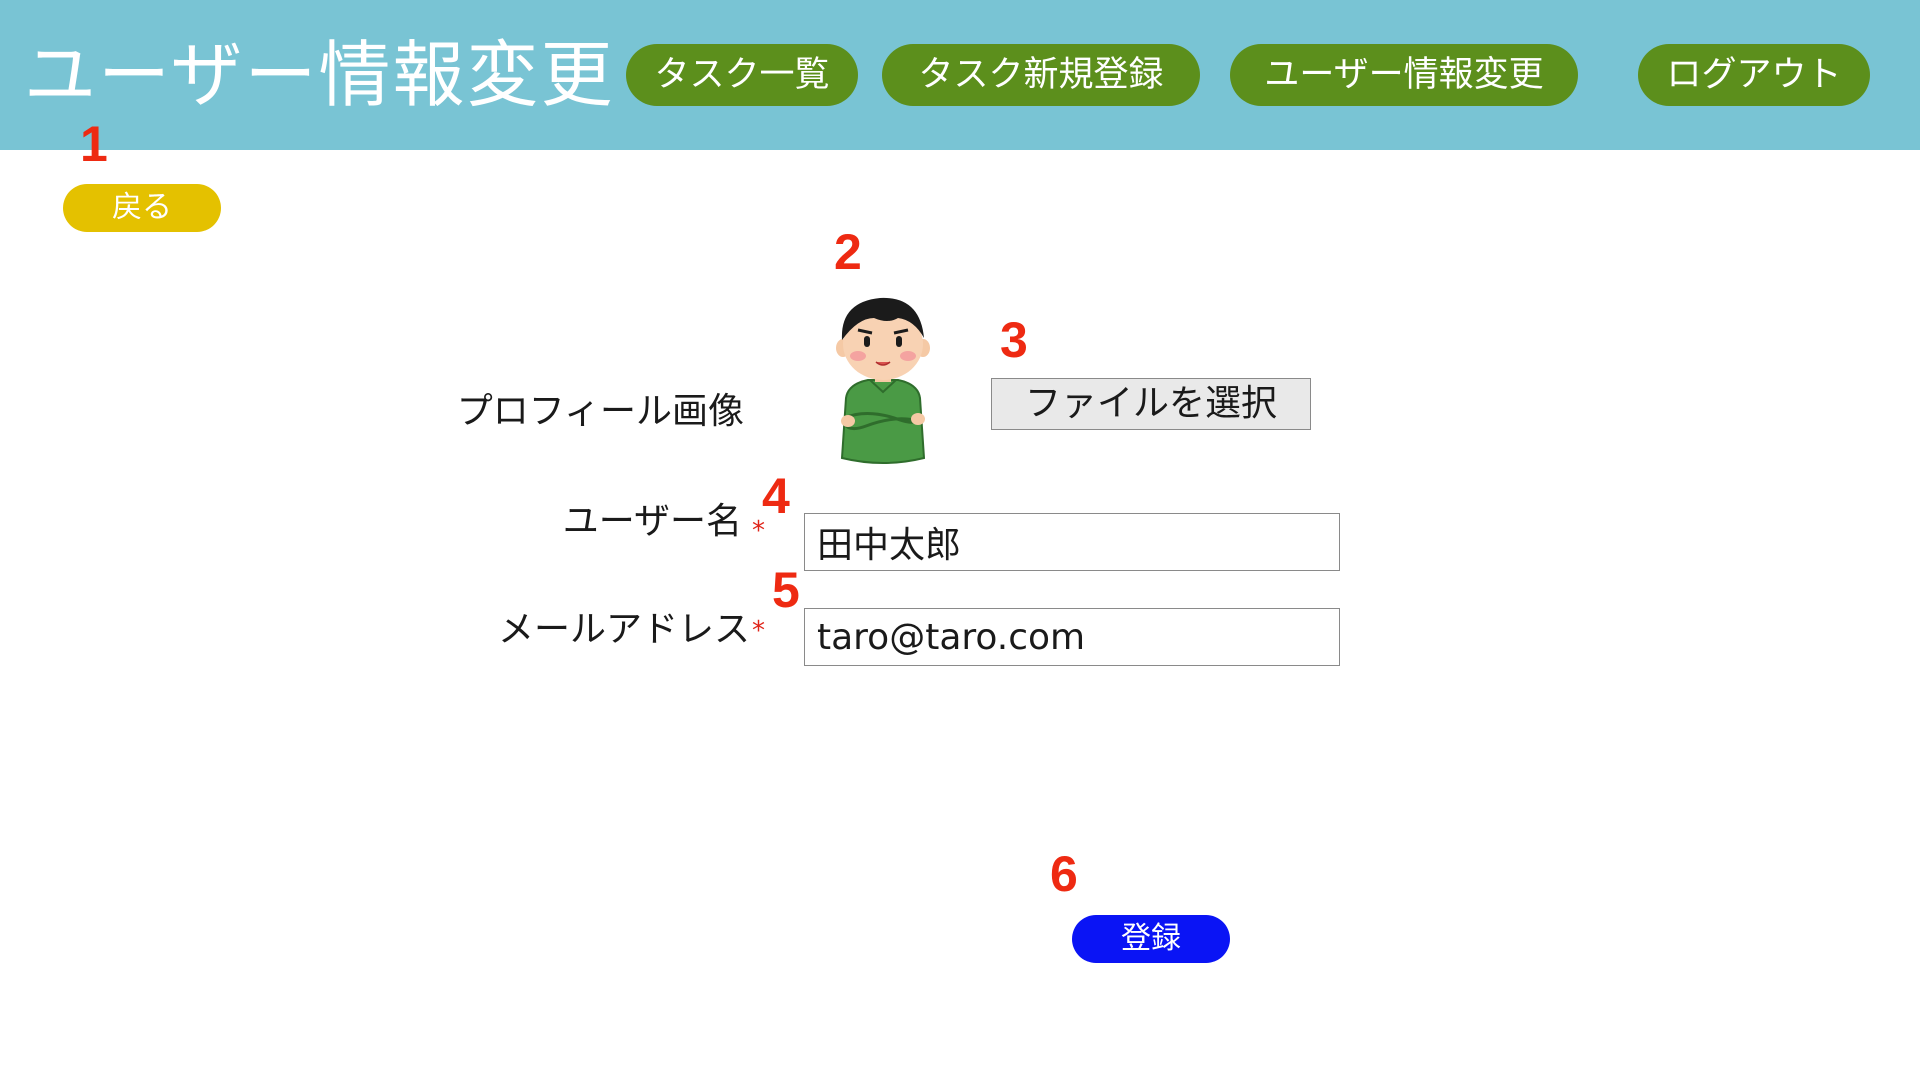  What do you see at coordinates (883, 380) in the screenshot?
I see `person-avatar-icon` at bounding box center [883, 380].